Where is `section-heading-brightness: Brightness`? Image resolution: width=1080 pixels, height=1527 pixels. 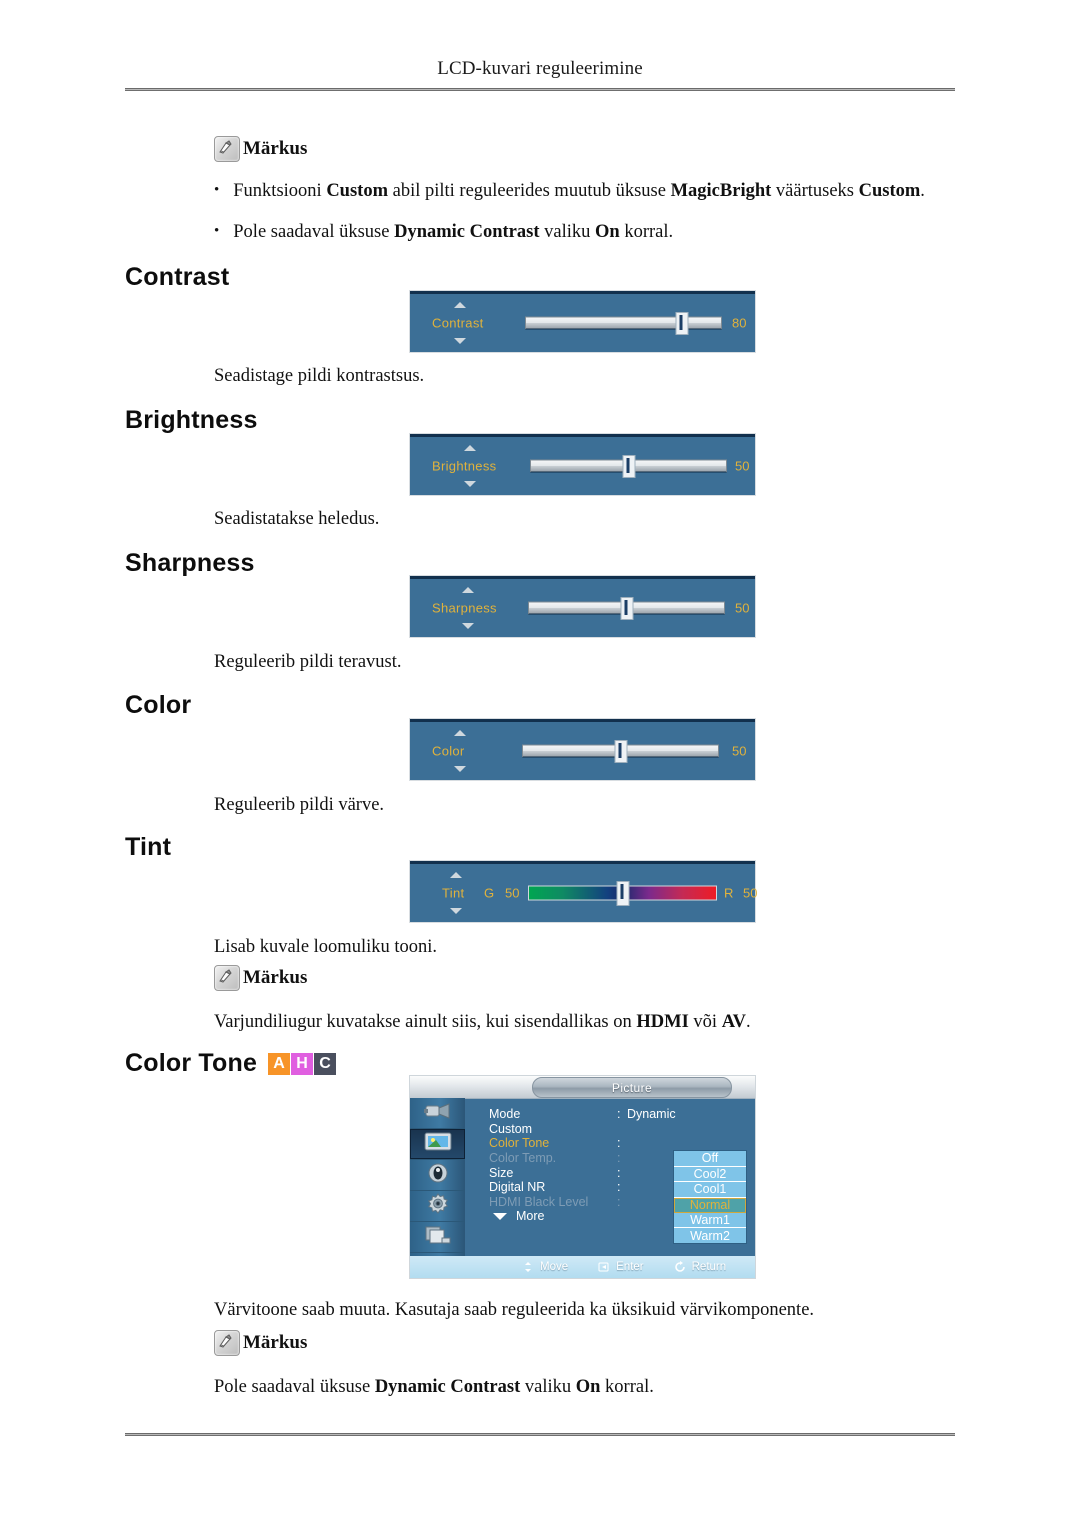 section-heading-brightness: Brightness is located at coordinates (191, 420).